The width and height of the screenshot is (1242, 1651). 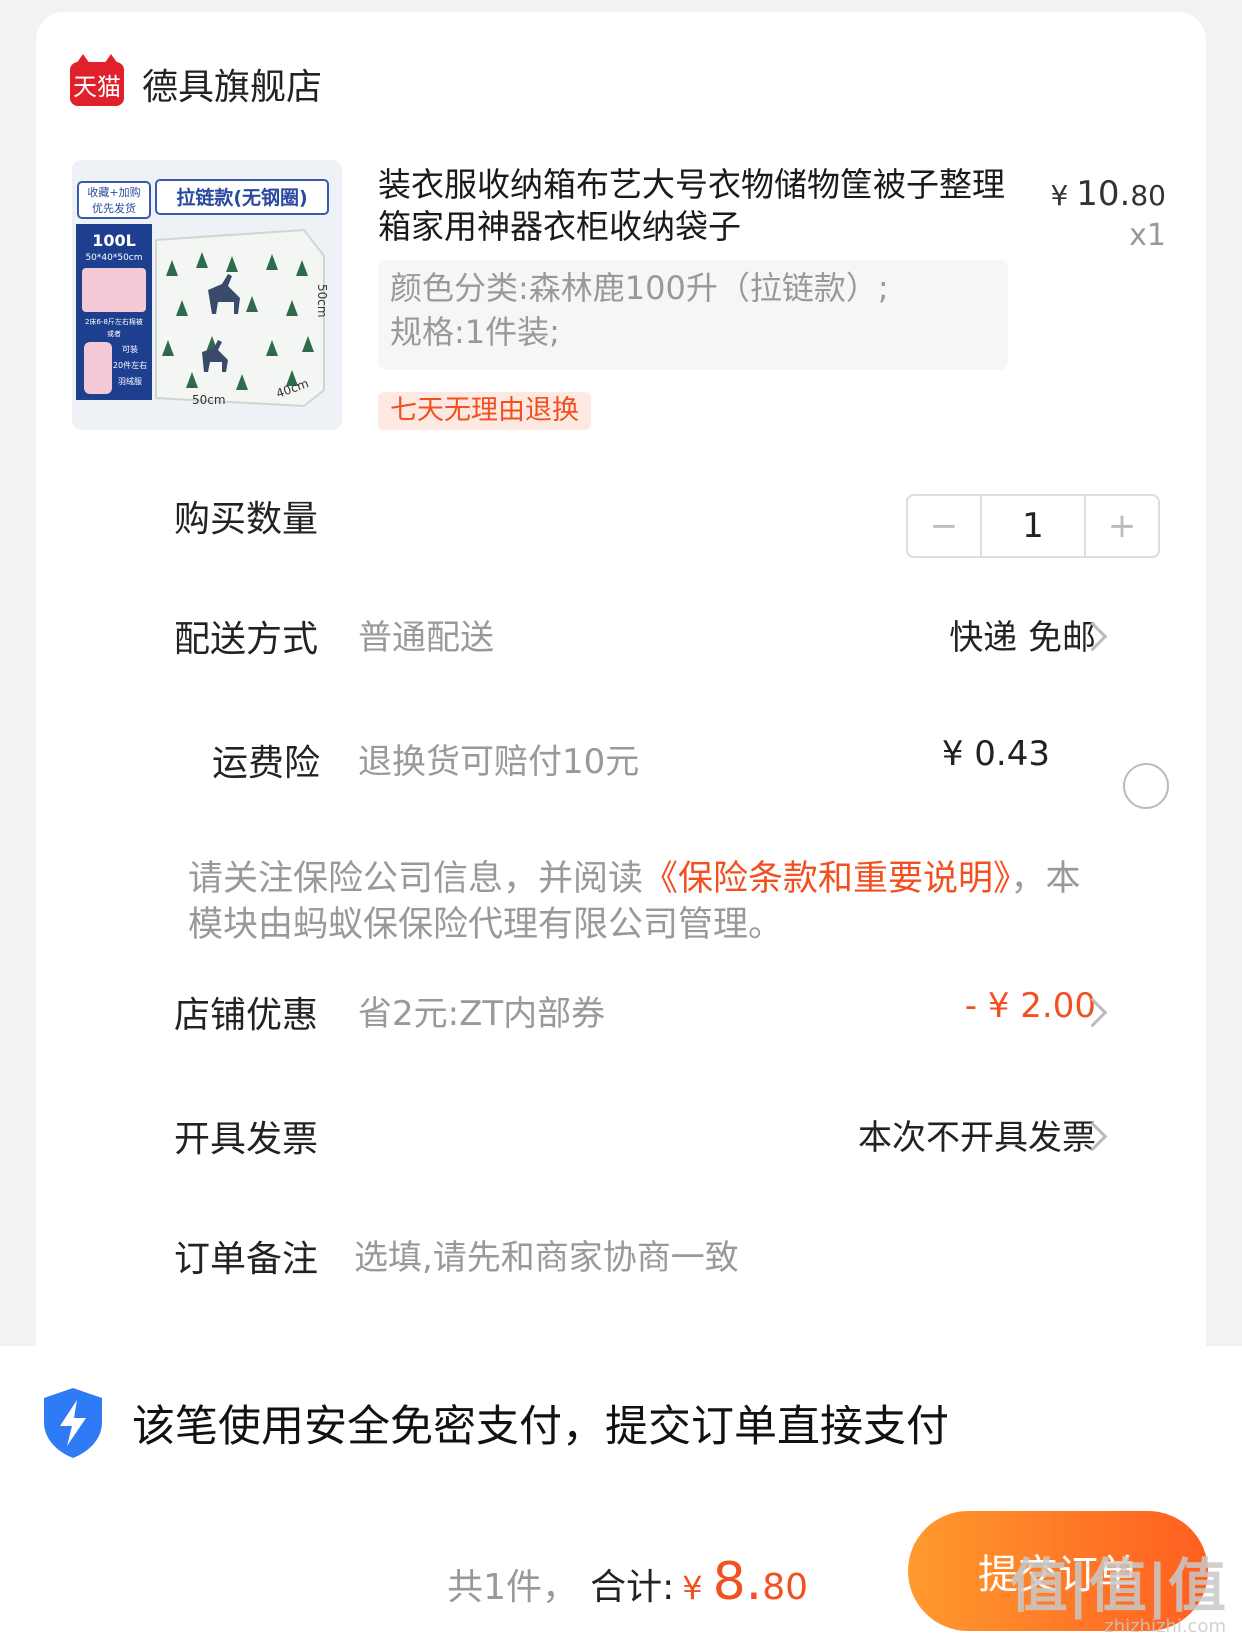 I want to click on total-currency: ¥, so click(x=692, y=1588).